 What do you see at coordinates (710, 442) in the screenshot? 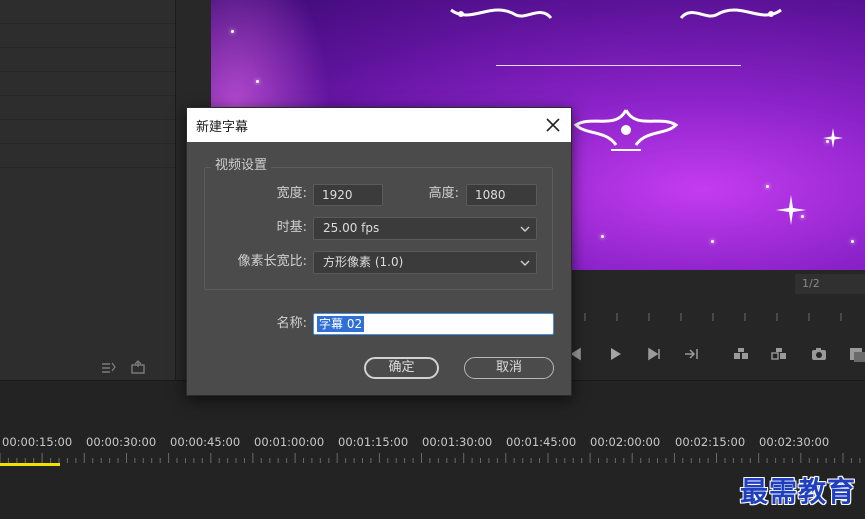
I see `timecode-label: 00:02:15:00` at bounding box center [710, 442].